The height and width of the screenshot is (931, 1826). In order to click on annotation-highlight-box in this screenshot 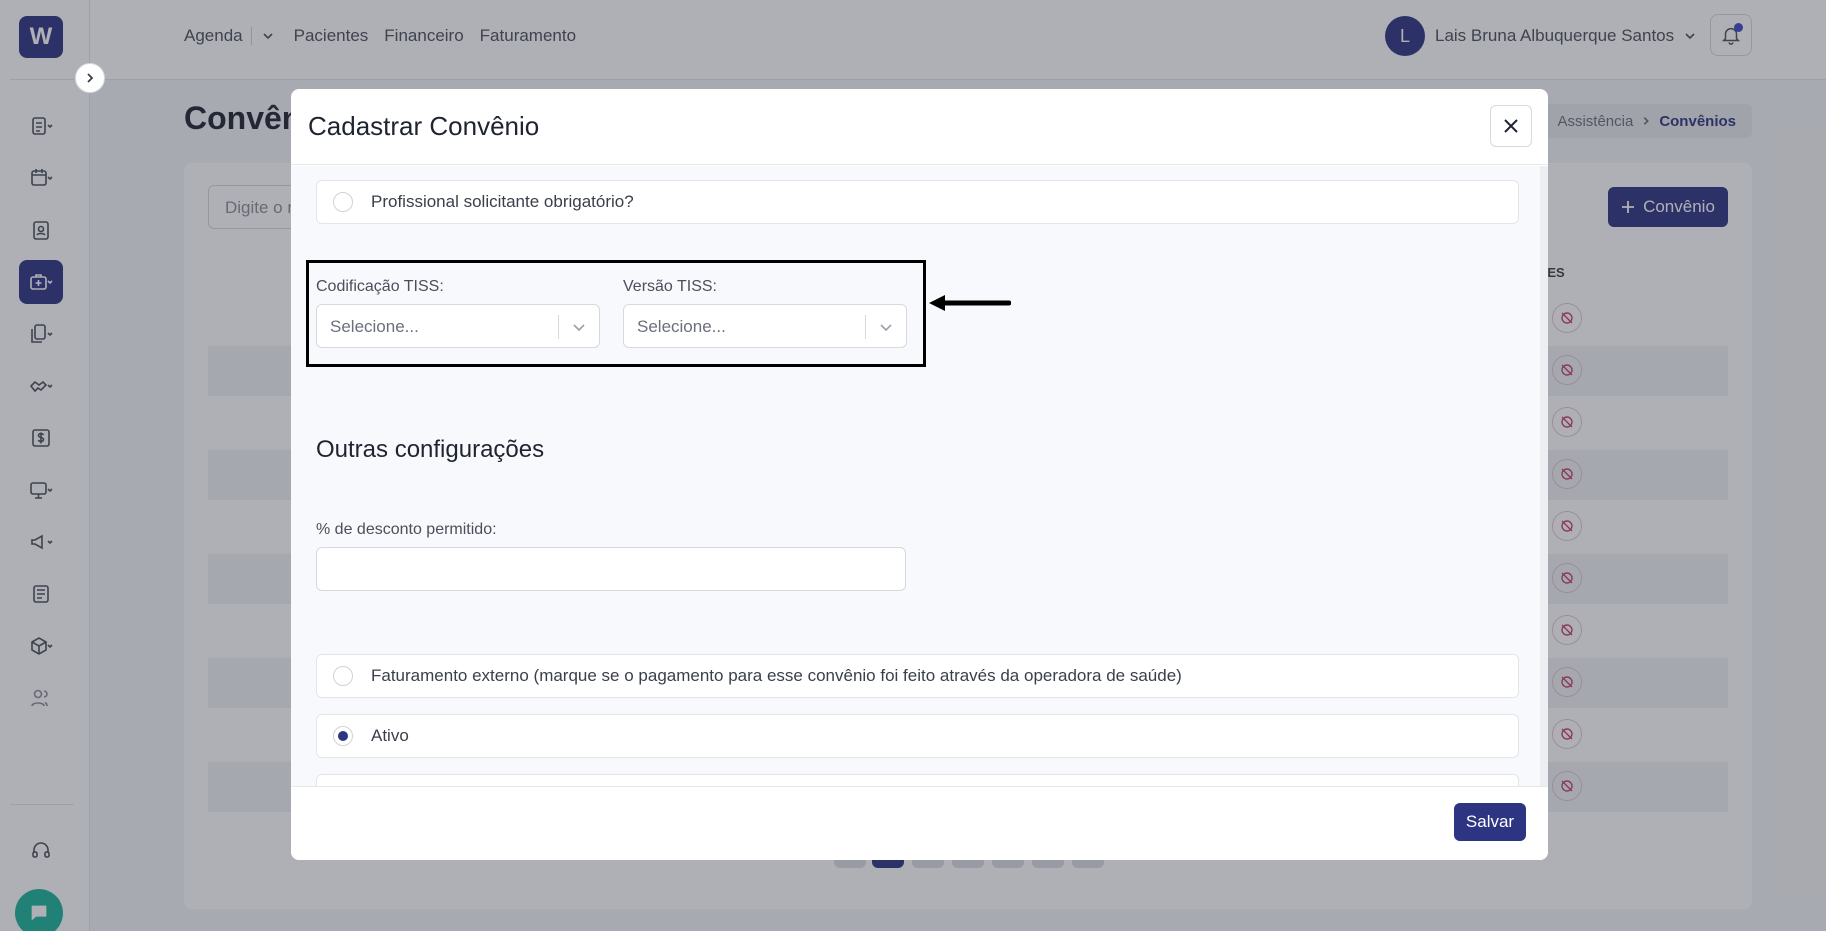, I will do `click(616, 313)`.